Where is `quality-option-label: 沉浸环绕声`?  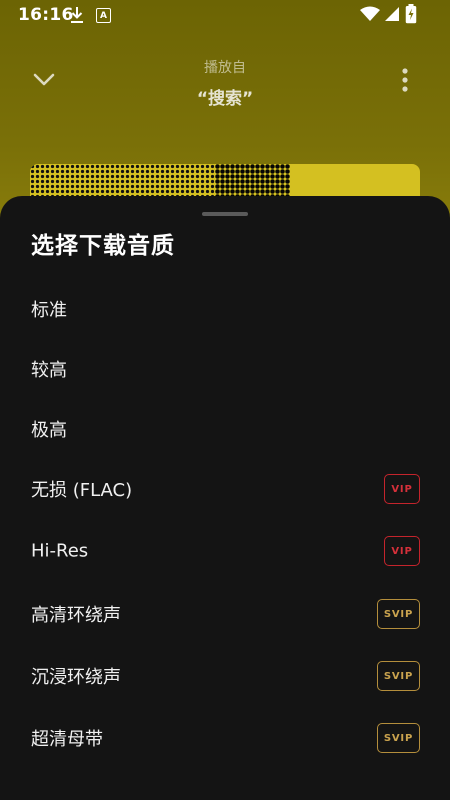 quality-option-label: 沉浸环绕声 is located at coordinates (76, 677).